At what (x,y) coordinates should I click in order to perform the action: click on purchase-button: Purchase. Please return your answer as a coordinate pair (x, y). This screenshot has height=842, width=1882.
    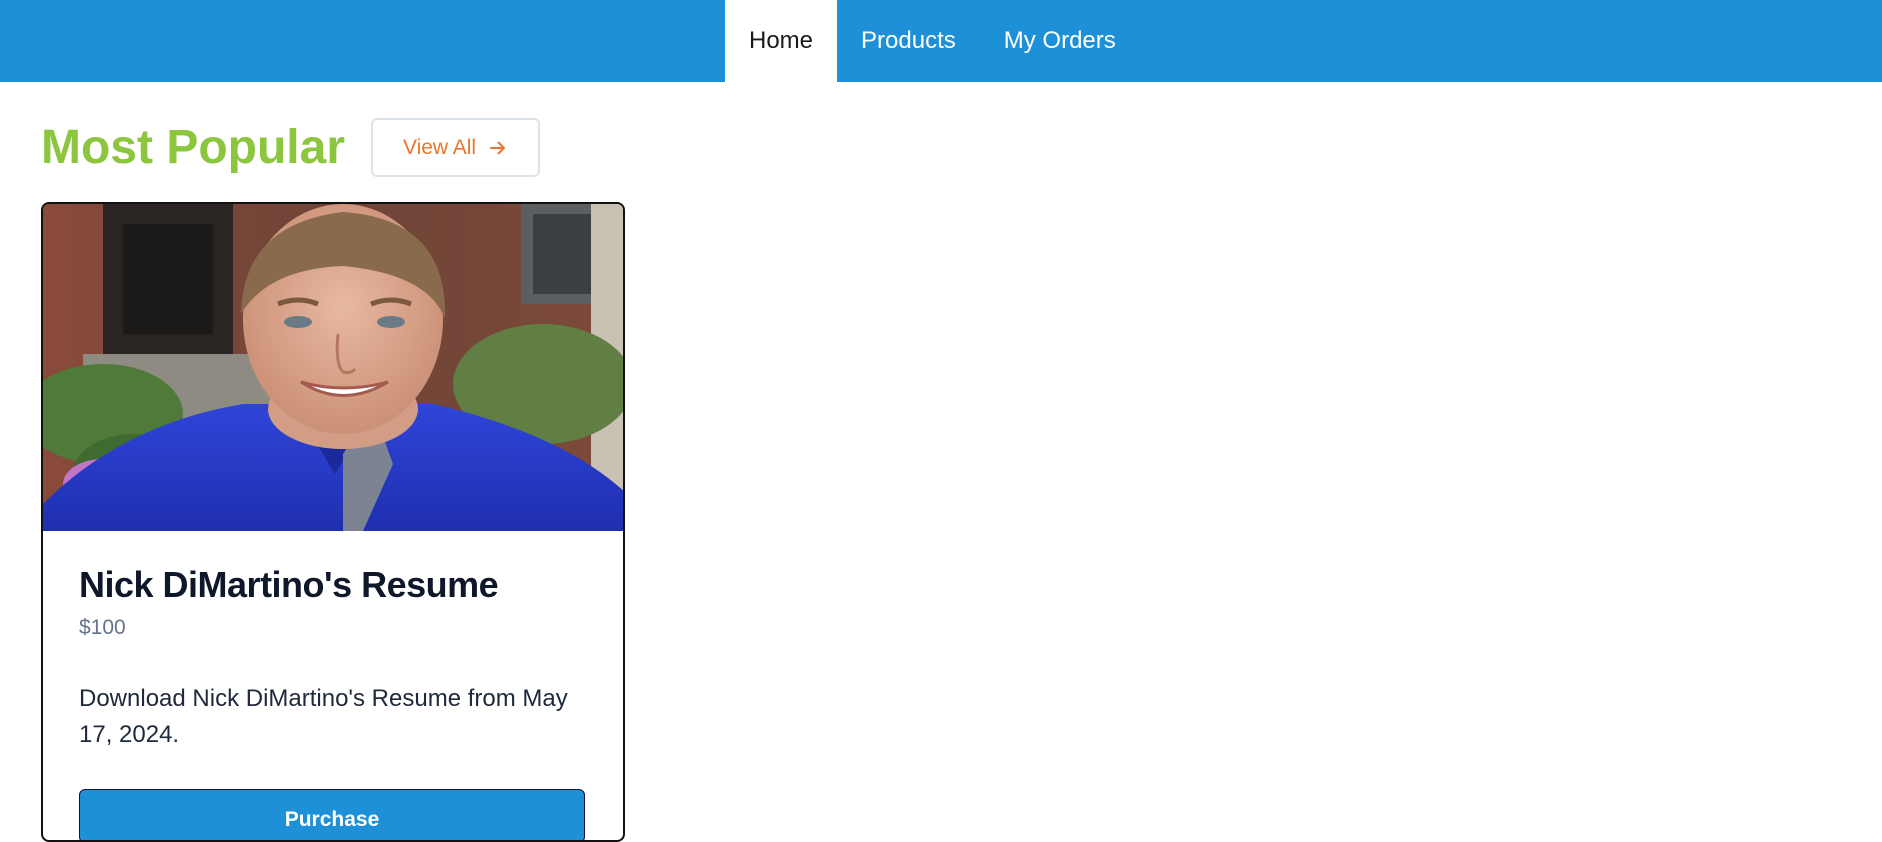
    Looking at the image, I should click on (332, 814).